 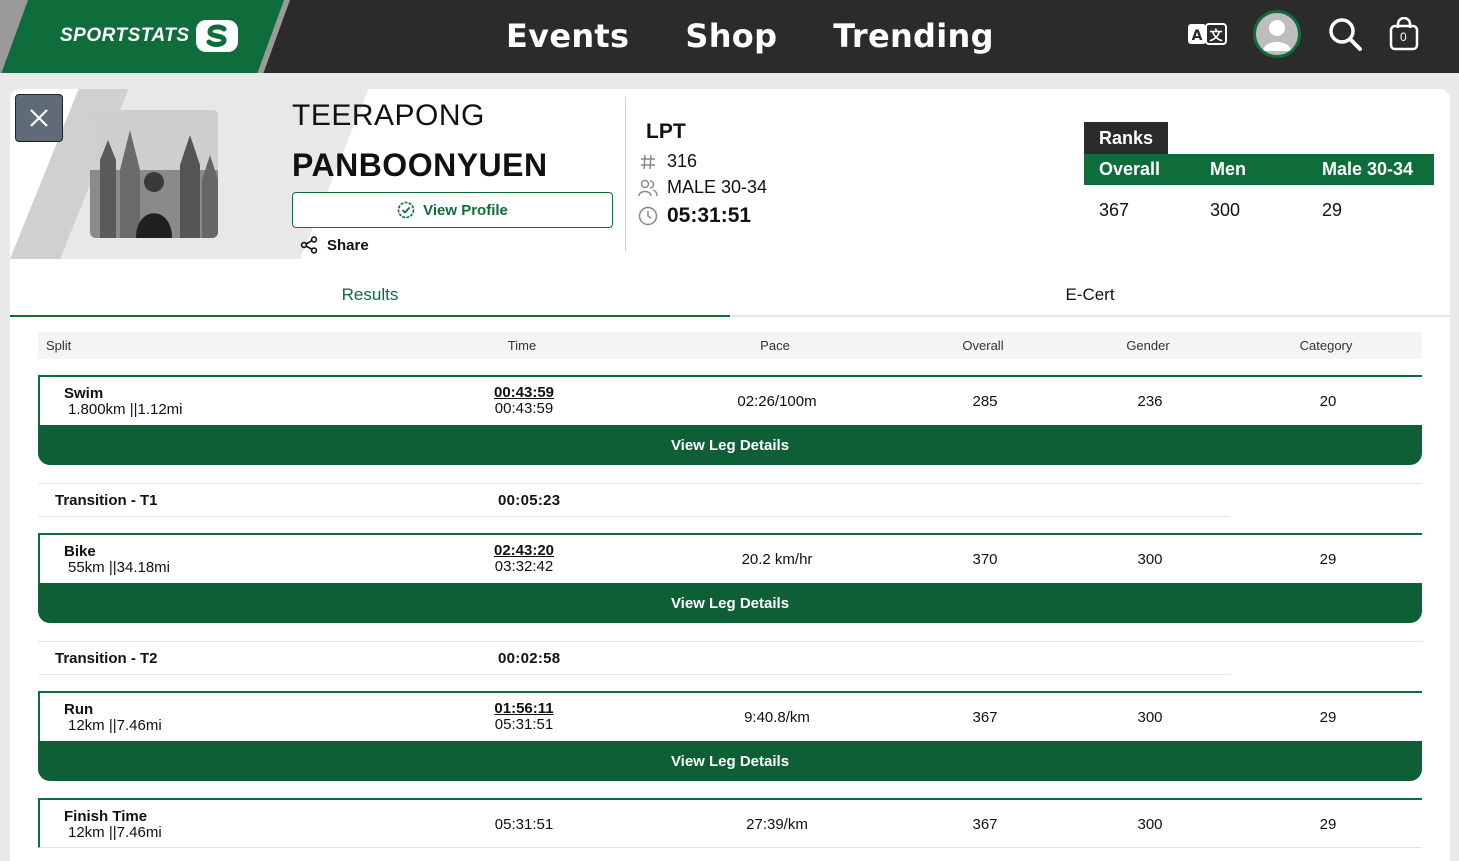 I want to click on finish-pace: 27:39/km, so click(x=777, y=824).